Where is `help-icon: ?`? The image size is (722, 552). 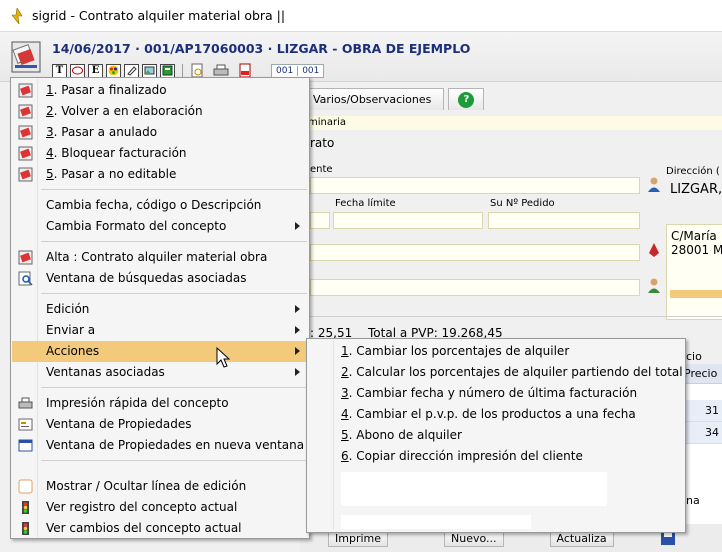
help-icon: ? is located at coordinates (466, 99).